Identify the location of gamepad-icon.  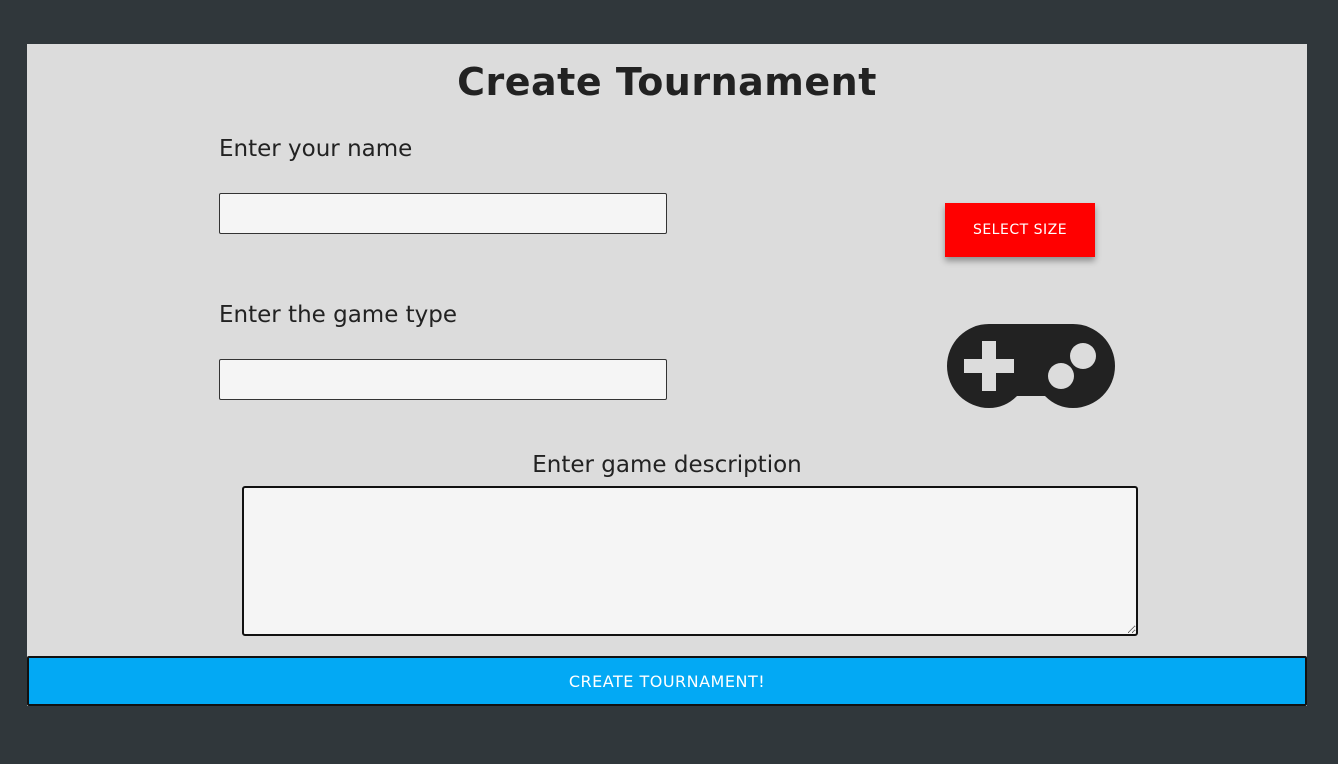
(1031, 366).